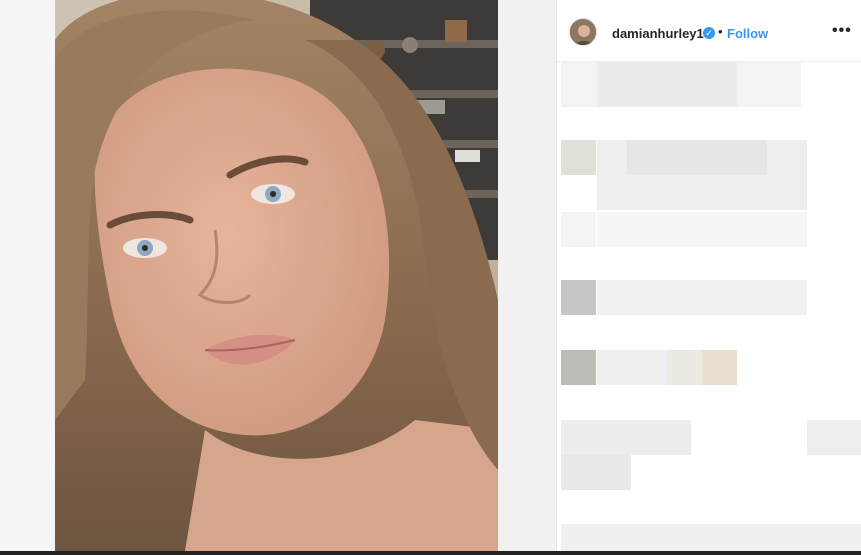 The height and width of the screenshot is (555, 861). I want to click on more-options-icon: •••, so click(842, 31).